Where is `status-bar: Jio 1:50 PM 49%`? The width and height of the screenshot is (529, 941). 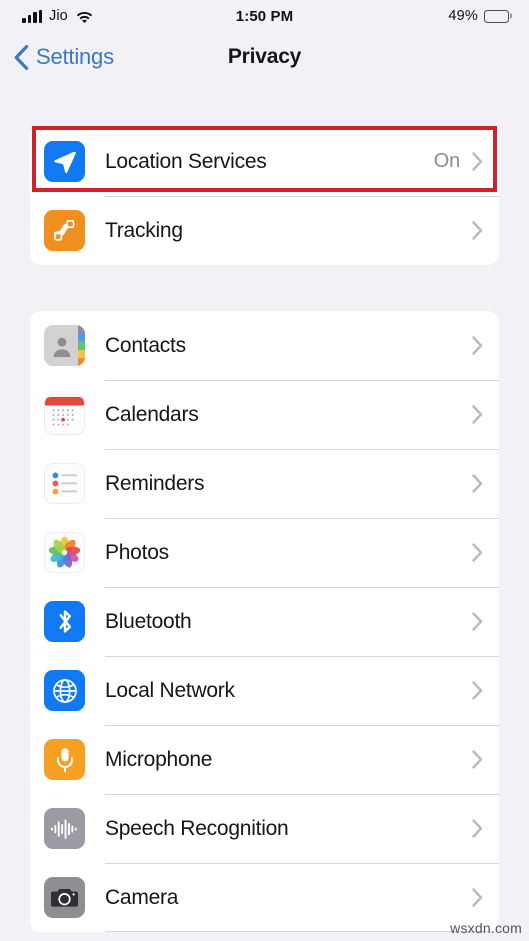 status-bar: Jio 1:50 PM 49% is located at coordinates (264, 16).